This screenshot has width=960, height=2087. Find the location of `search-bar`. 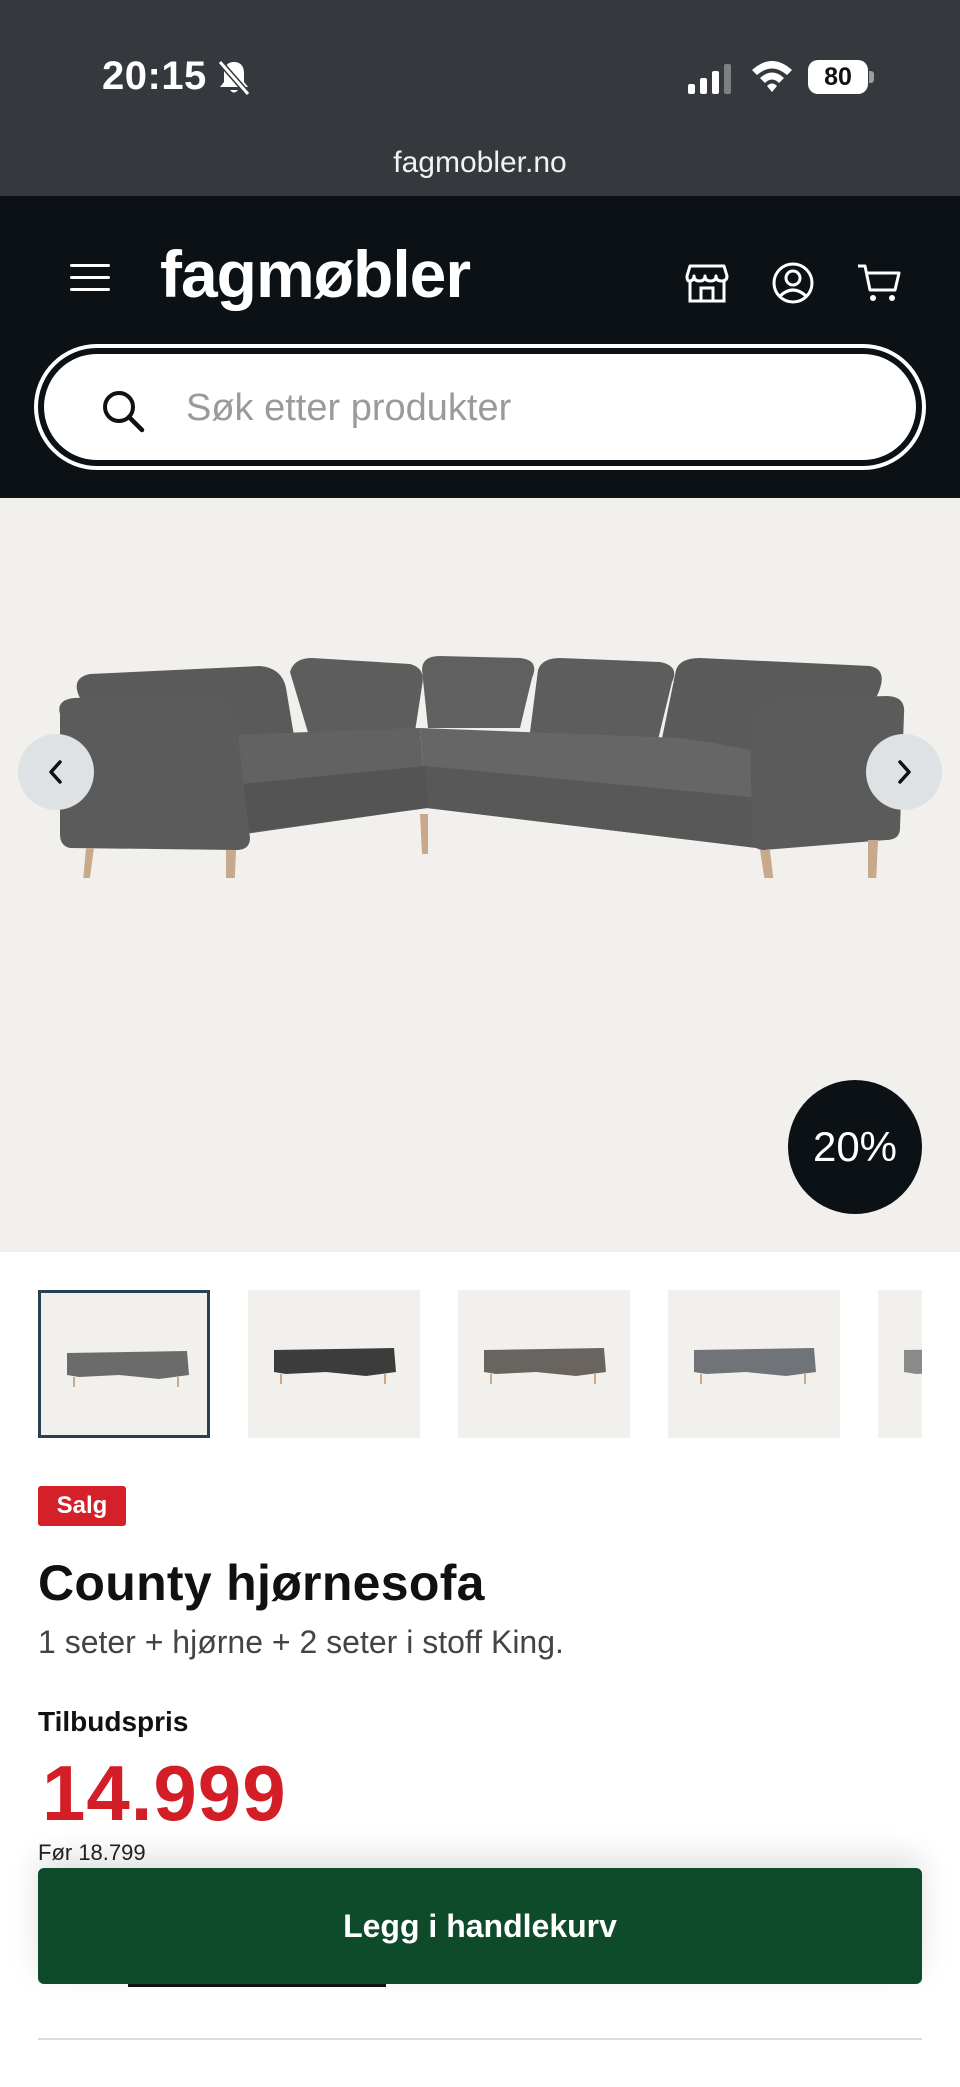

search-bar is located at coordinates (480, 407).